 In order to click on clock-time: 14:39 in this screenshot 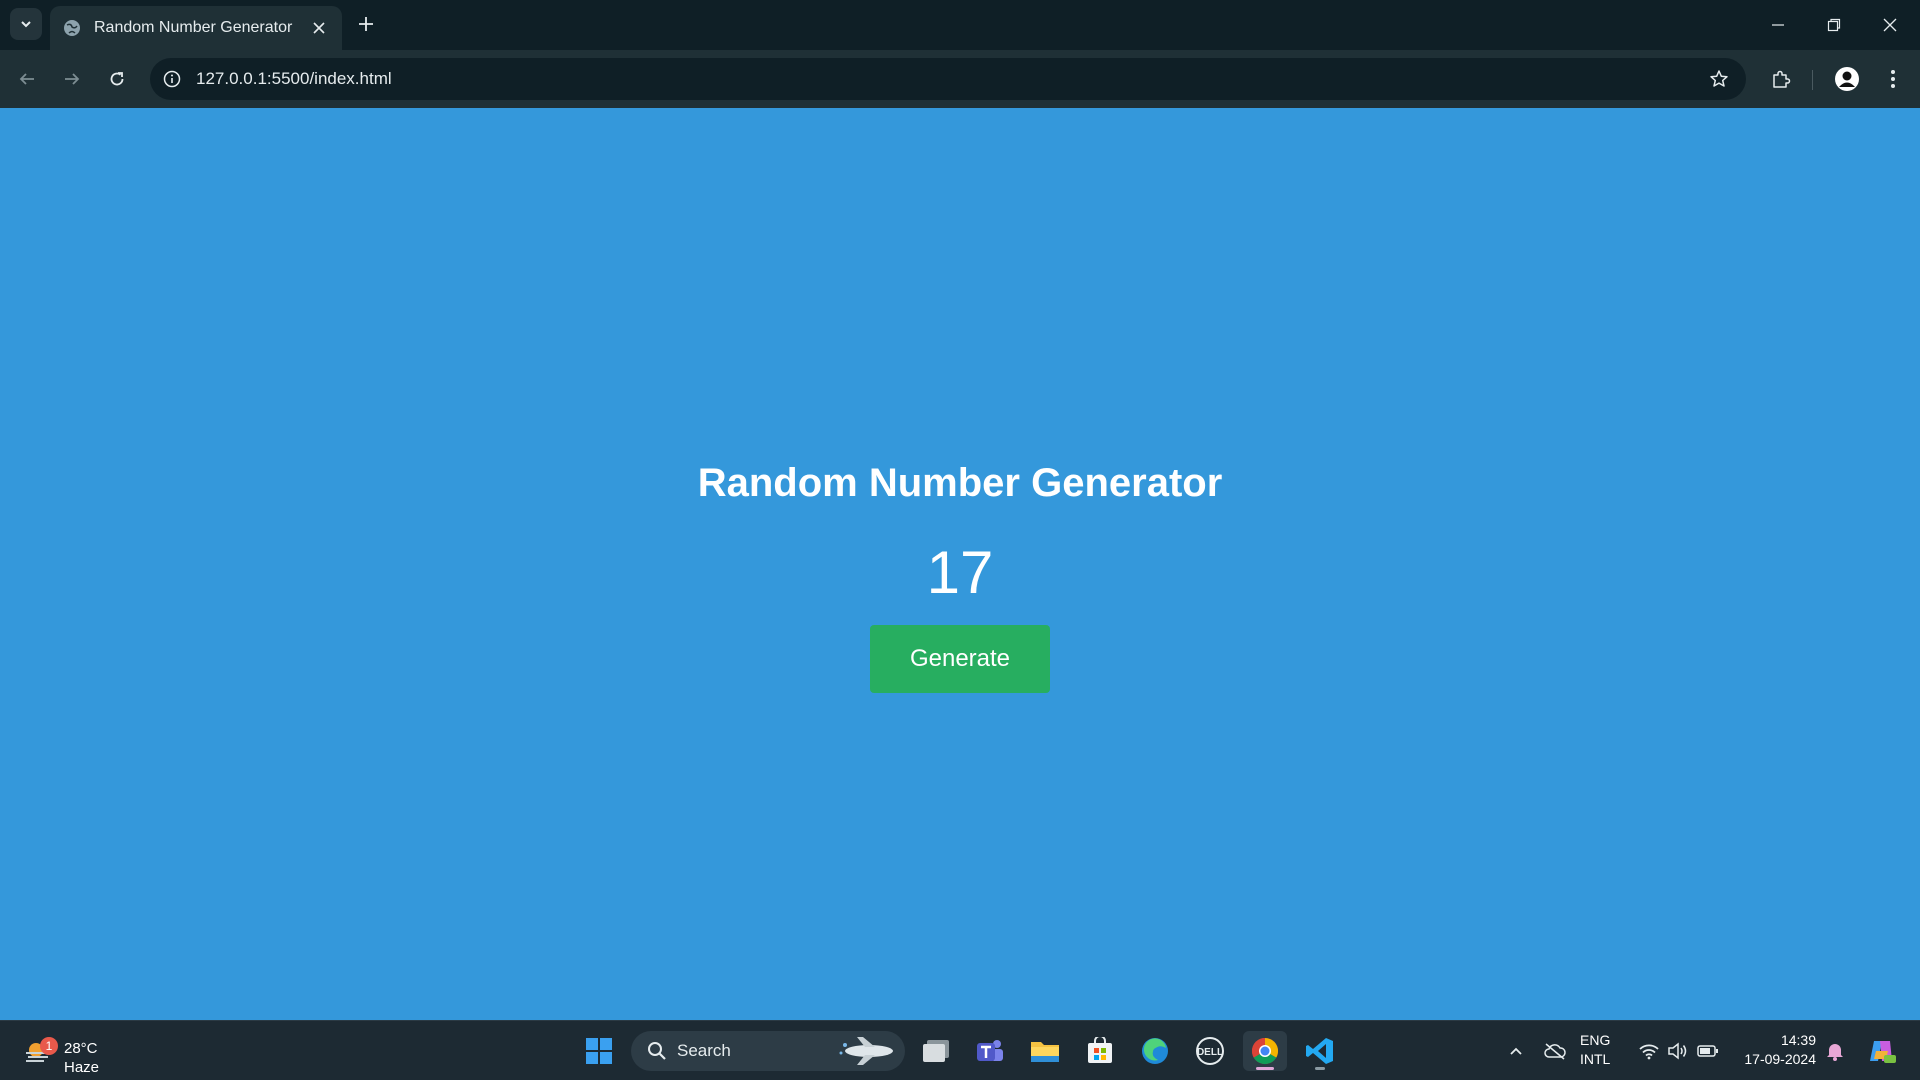, I will do `click(1798, 1040)`.